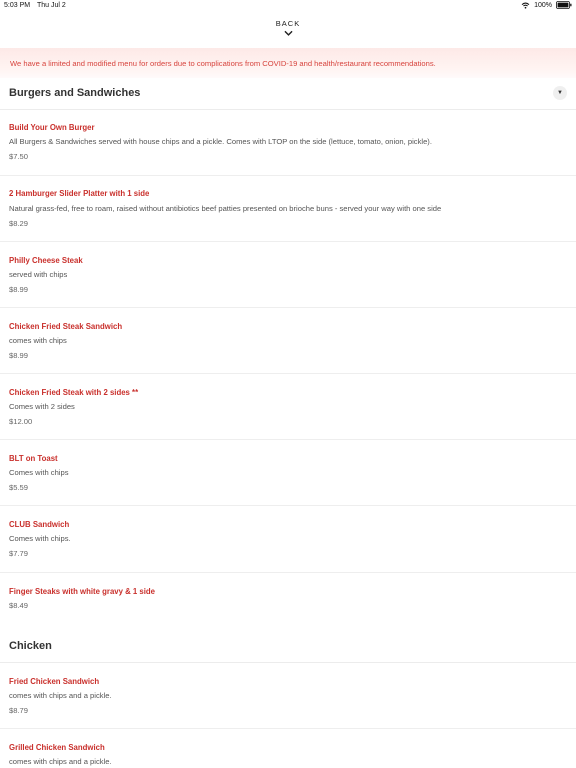 This screenshot has width=576, height=768. Describe the element at coordinates (288, 94) in the screenshot. I see `section-header-burgers: Burgers and Sandwiches ▼` at that location.